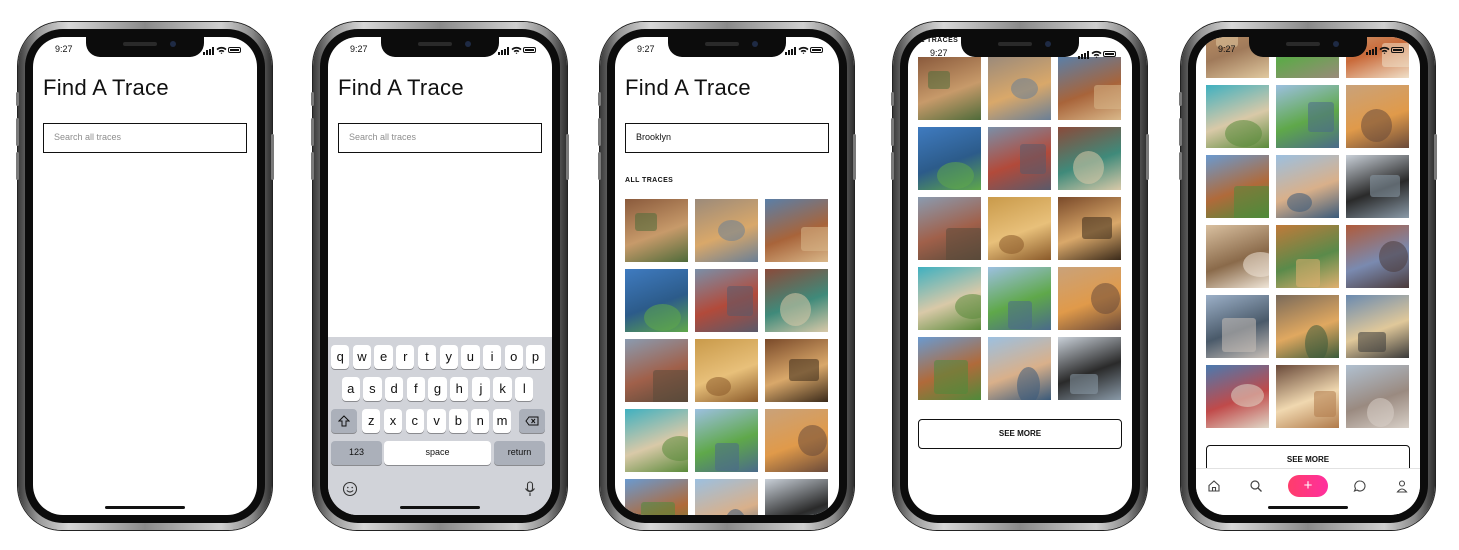 This screenshot has height=550, width=1459. Describe the element at coordinates (427, 357) in the screenshot. I see `key-t: t` at that location.